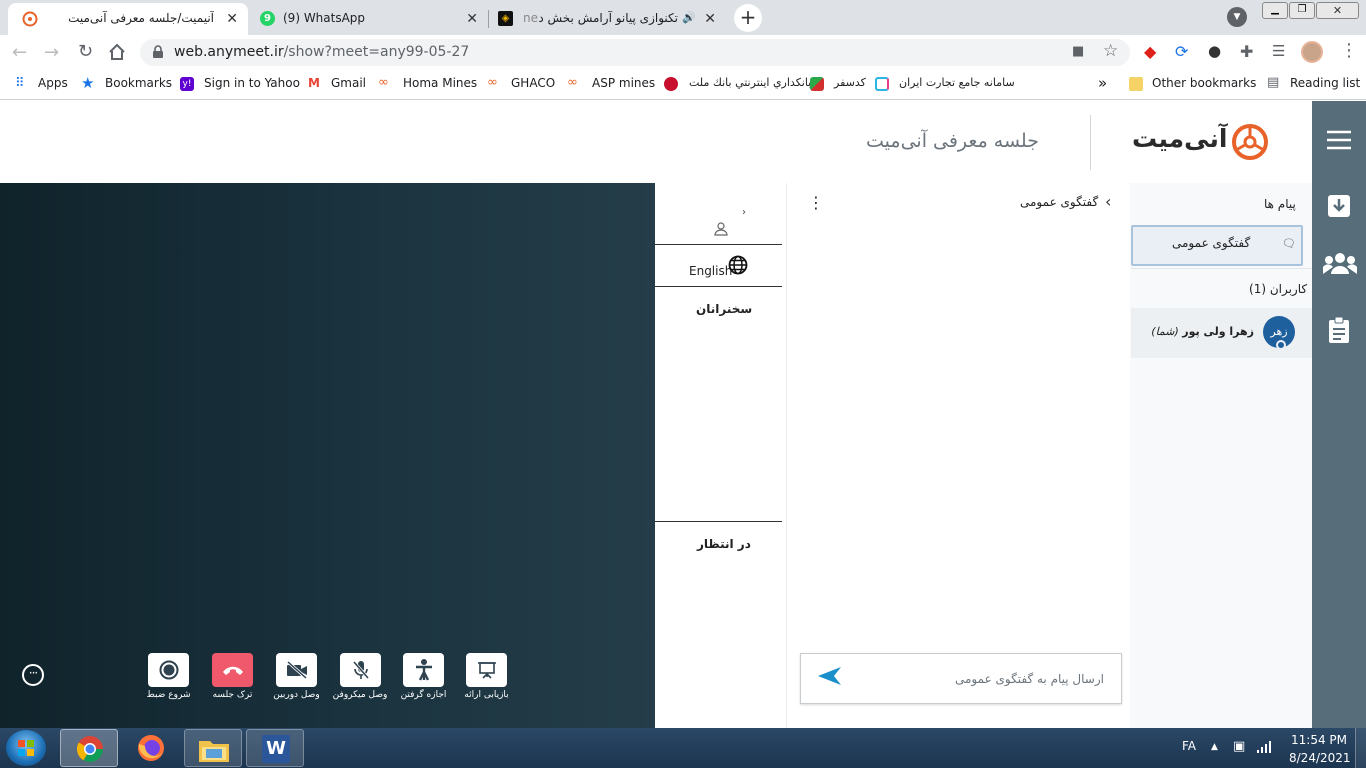 The image size is (1366, 768). Describe the element at coordinates (1289, 243) in the screenshot. I see `chat-bubble-icon: 🗨` at that location.